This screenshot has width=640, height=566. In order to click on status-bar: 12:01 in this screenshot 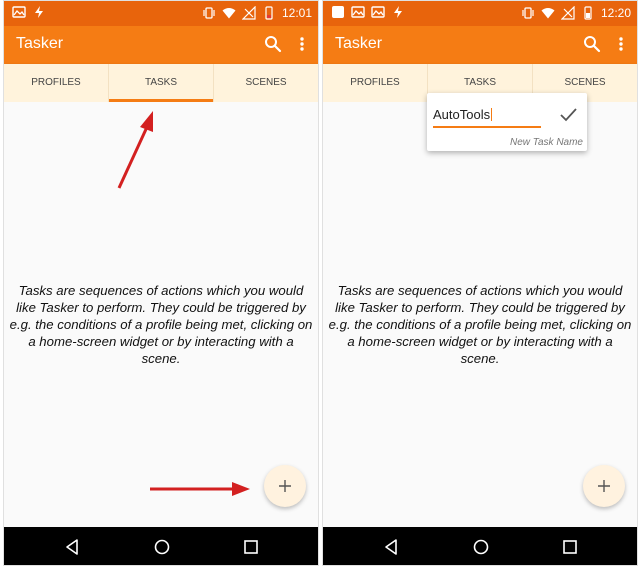, I will do `click(161, 13)`.